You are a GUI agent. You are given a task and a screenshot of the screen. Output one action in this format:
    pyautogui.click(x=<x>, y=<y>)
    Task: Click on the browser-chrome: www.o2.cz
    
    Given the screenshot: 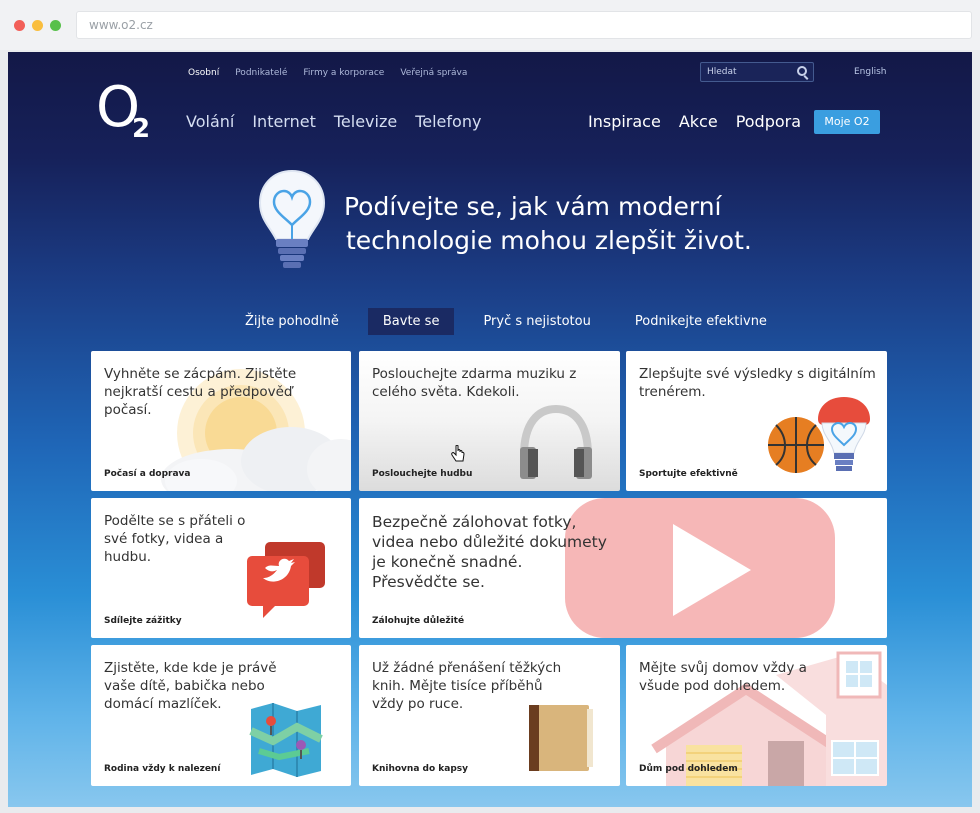 What is the action you would take?
    pyautogui.click(x=490, y=25)
    